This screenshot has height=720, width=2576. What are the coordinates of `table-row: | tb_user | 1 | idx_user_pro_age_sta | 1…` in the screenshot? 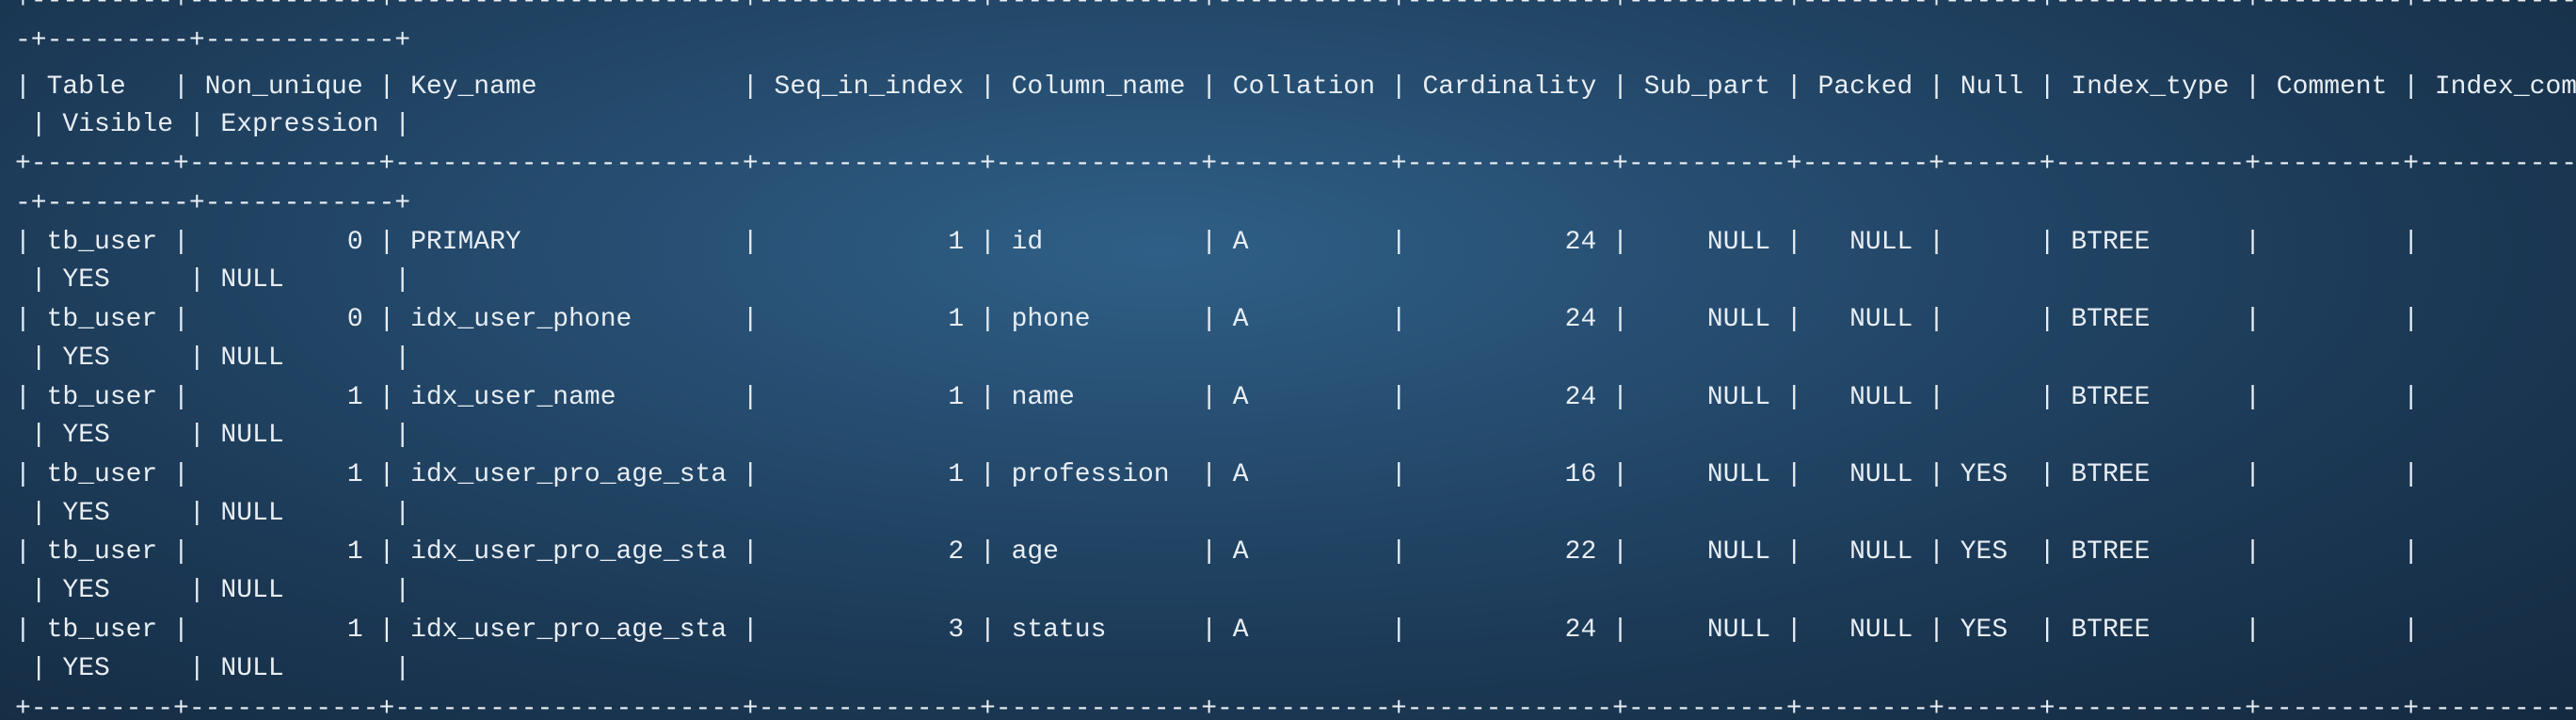 It's located at (1217, 474).